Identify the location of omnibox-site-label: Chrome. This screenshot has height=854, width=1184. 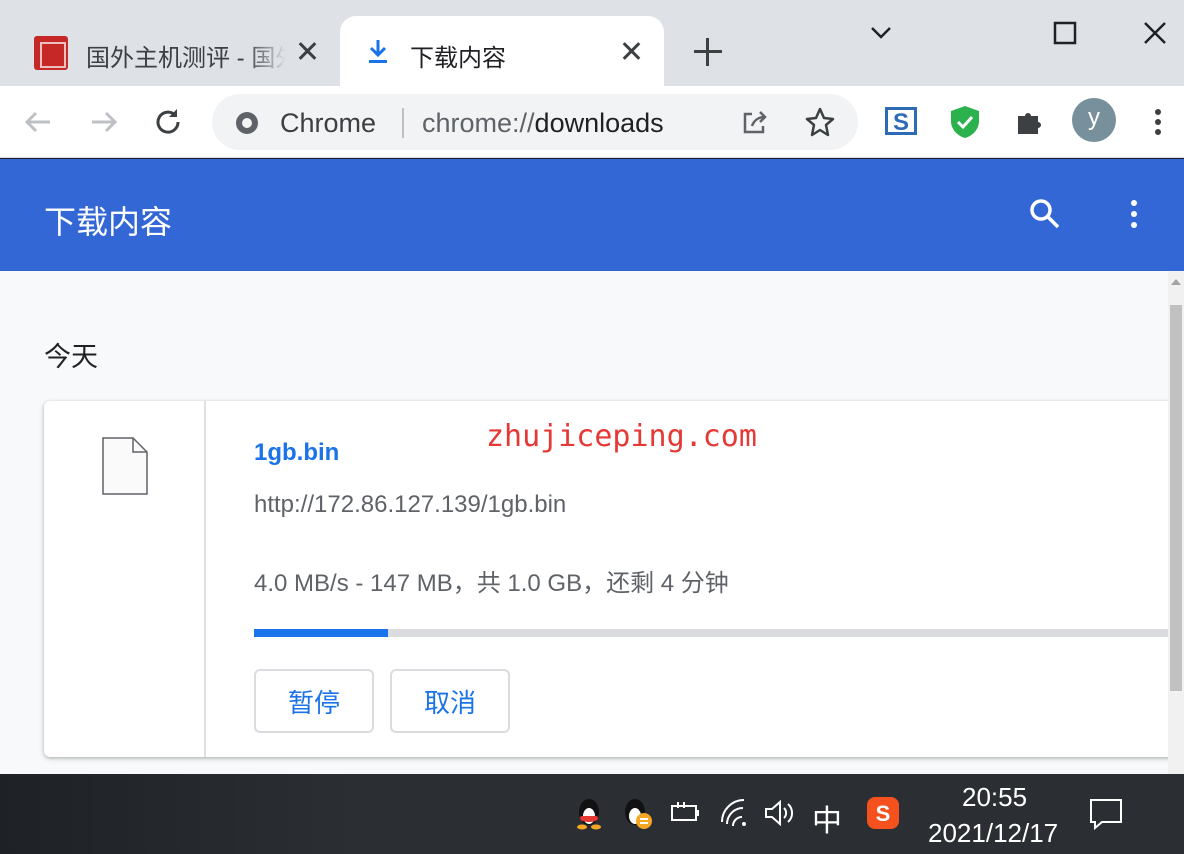
(328, 123).